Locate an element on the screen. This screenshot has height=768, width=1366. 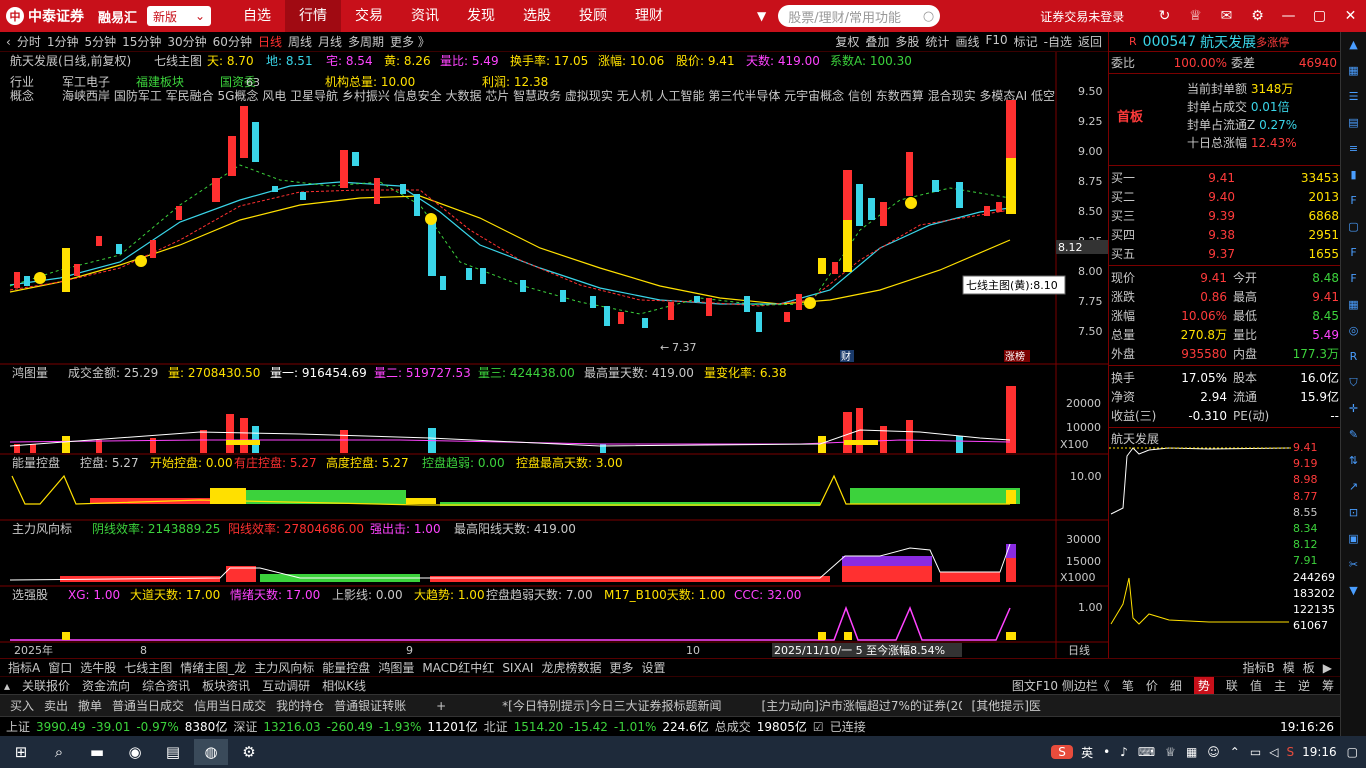
tab-sixai: SIXAI is located at coordinates (517, 668).